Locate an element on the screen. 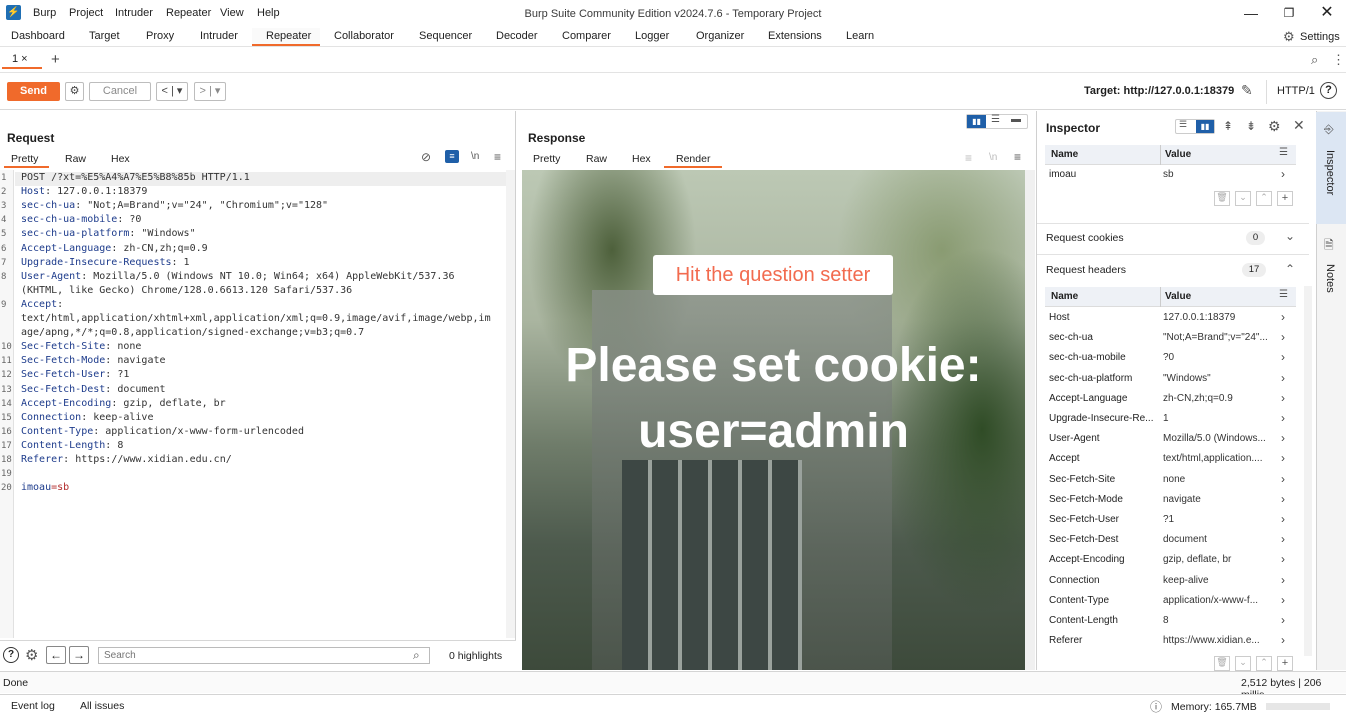 This screenshot has height=716, width=1346. header-row: Content-Type application/x-www-f... › is located at coordinates (1169, 601).